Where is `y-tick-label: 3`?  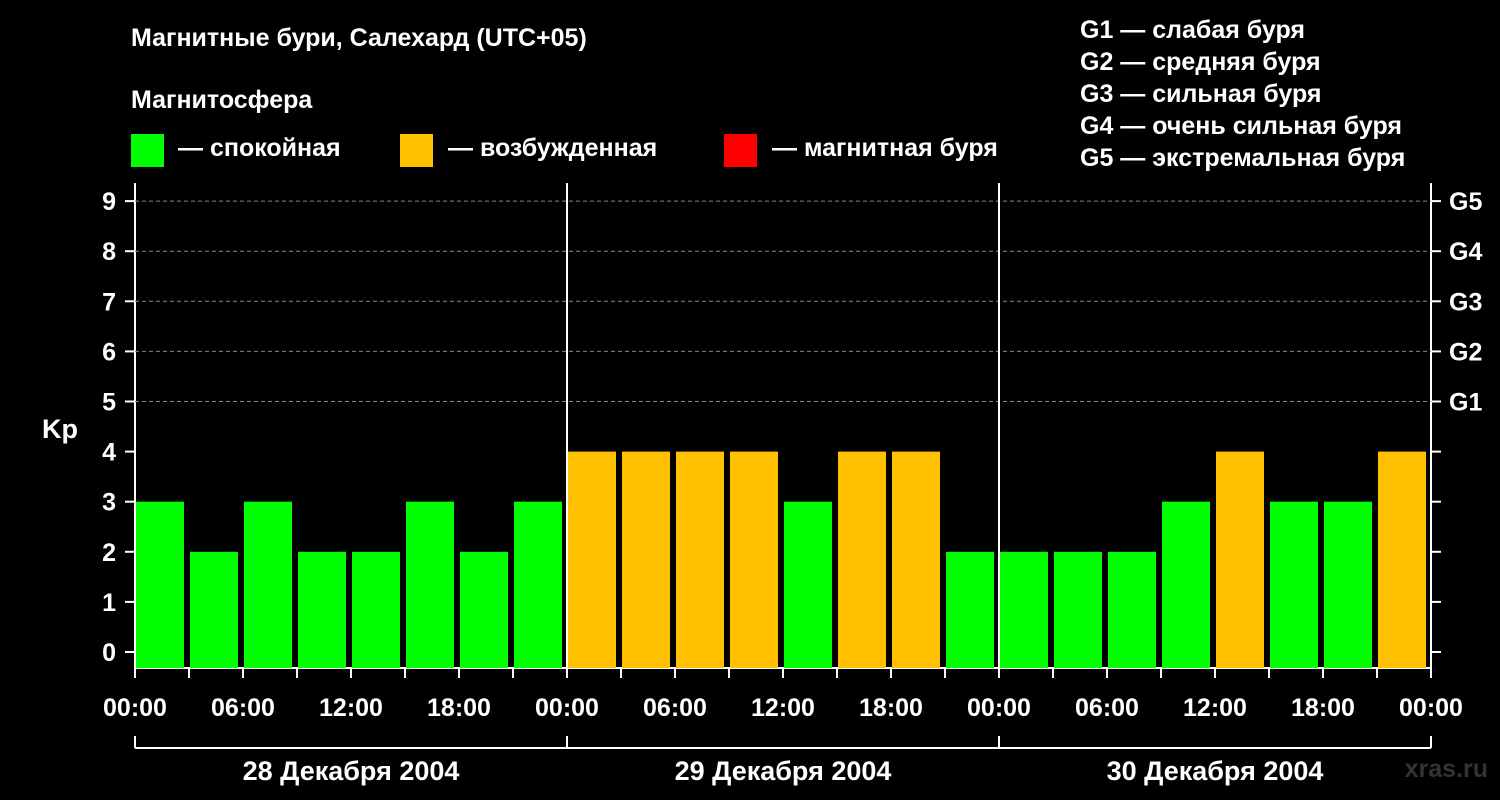 y-tick-label: 3 is located at coordinates (109, 503).